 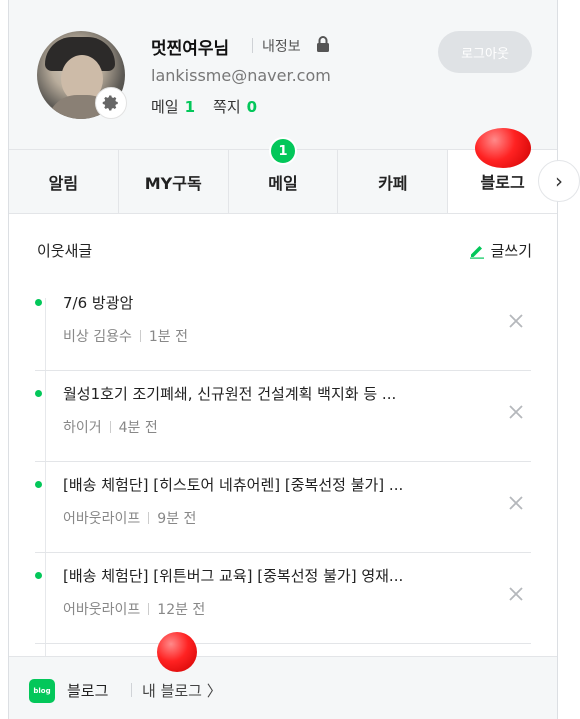 What do you see at coordinates (241, 75) in the screenshot?
I see `email-address: lankissme@naver.com` at bounding box center [241, 75].